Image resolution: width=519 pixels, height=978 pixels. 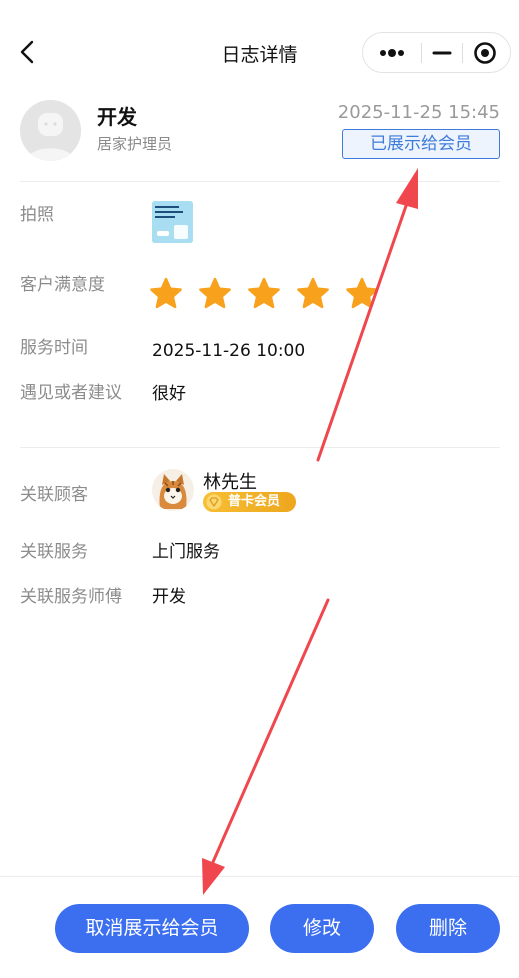 I want to click on service-time-label: 服务时间, so click(x=54, y=348).